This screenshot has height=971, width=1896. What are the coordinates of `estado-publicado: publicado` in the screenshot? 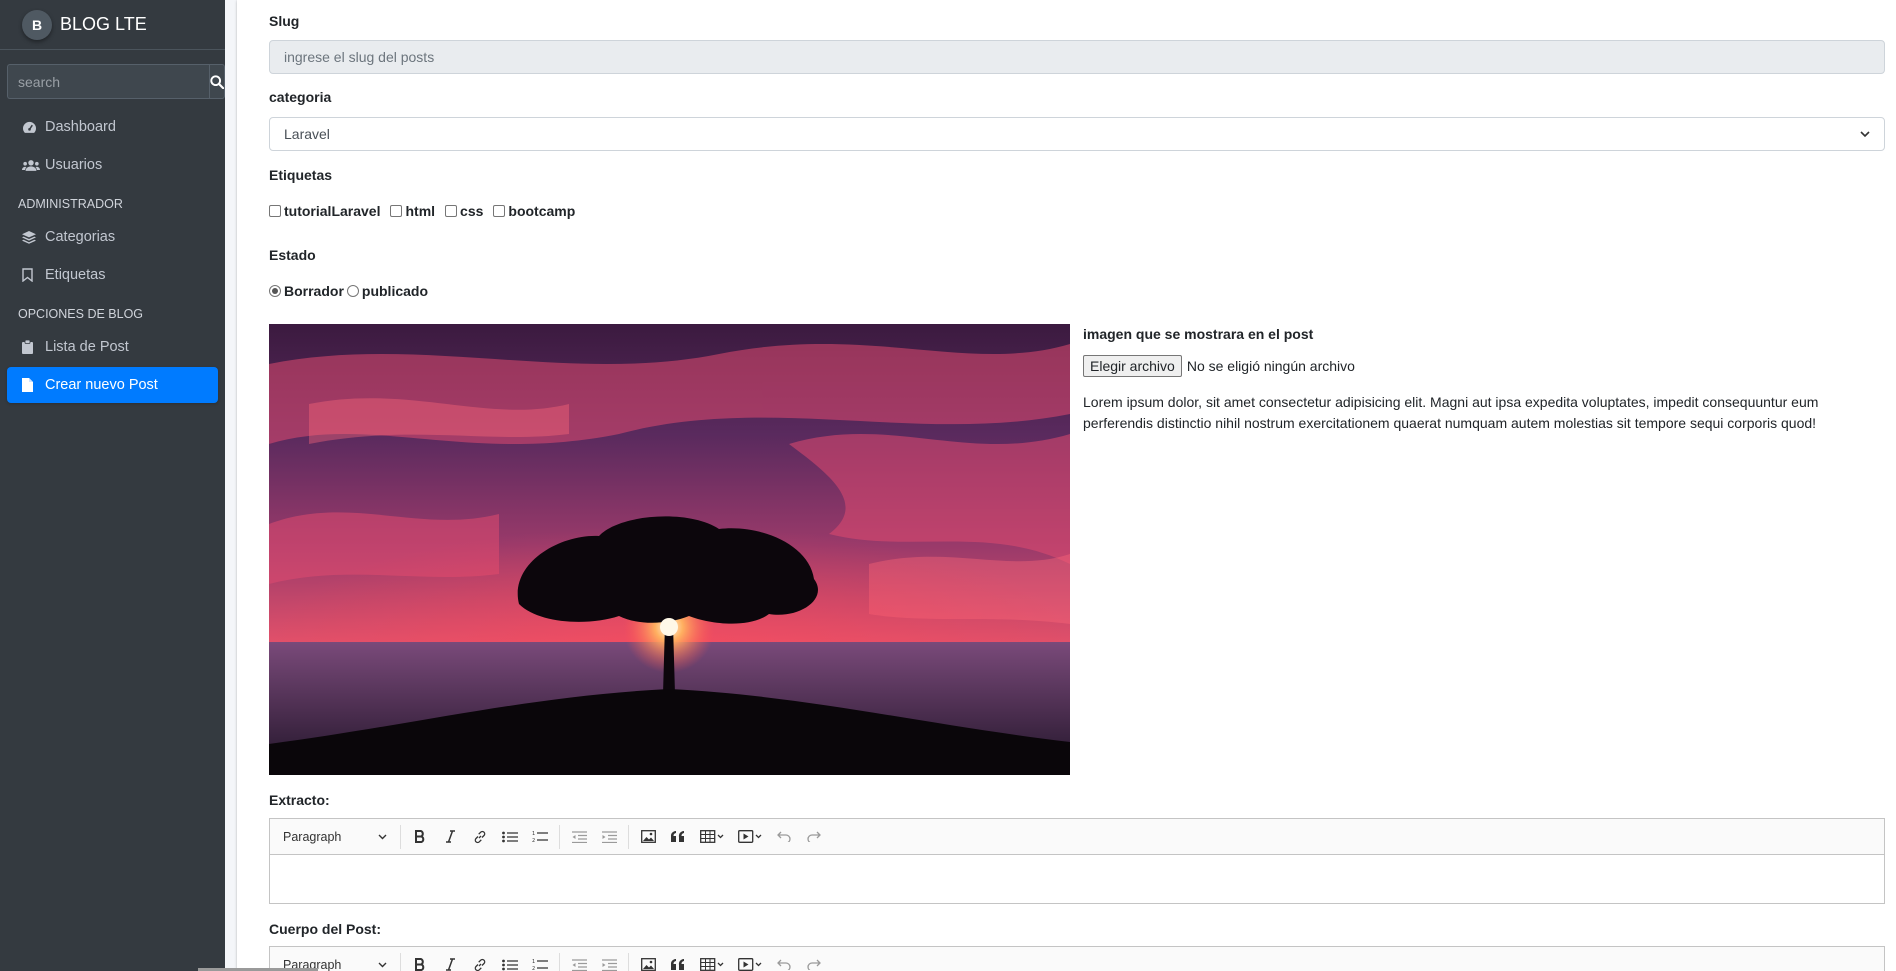 It's located at (387, 291).